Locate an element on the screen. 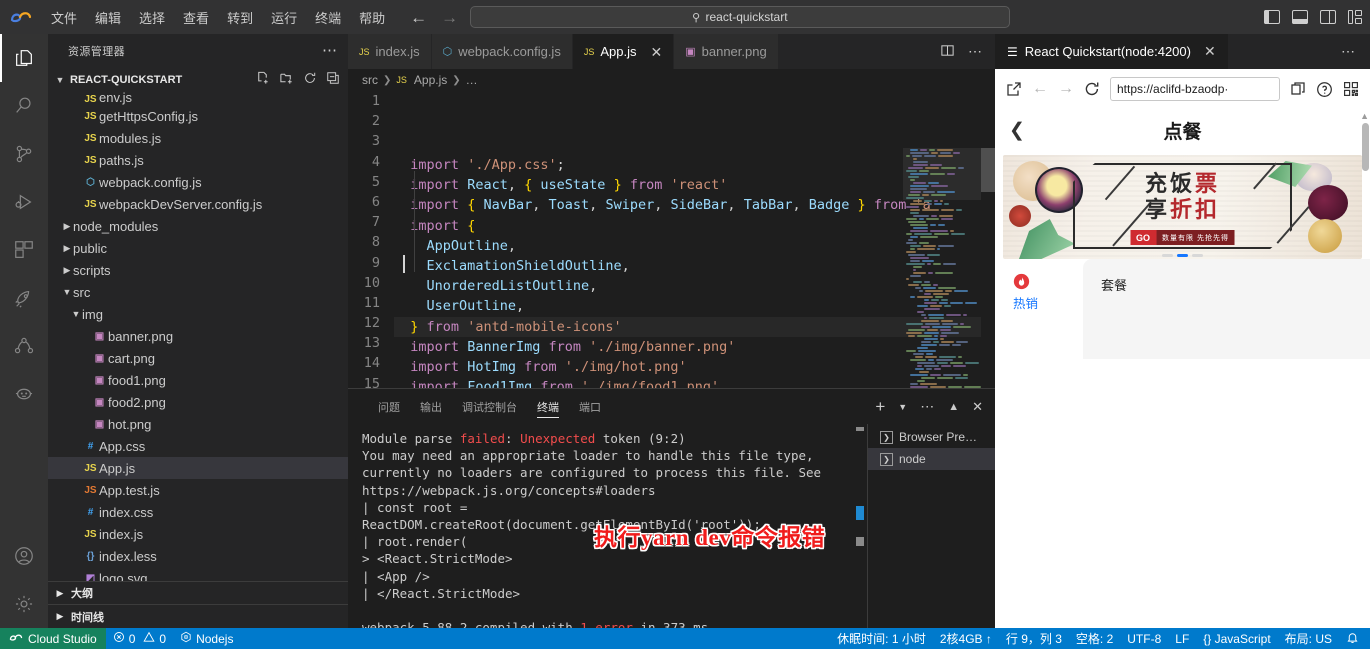 This screenshot has height=649, width=1370. editor-tab: ⬡ webpack.config.js is located at coordinates (502, 51).